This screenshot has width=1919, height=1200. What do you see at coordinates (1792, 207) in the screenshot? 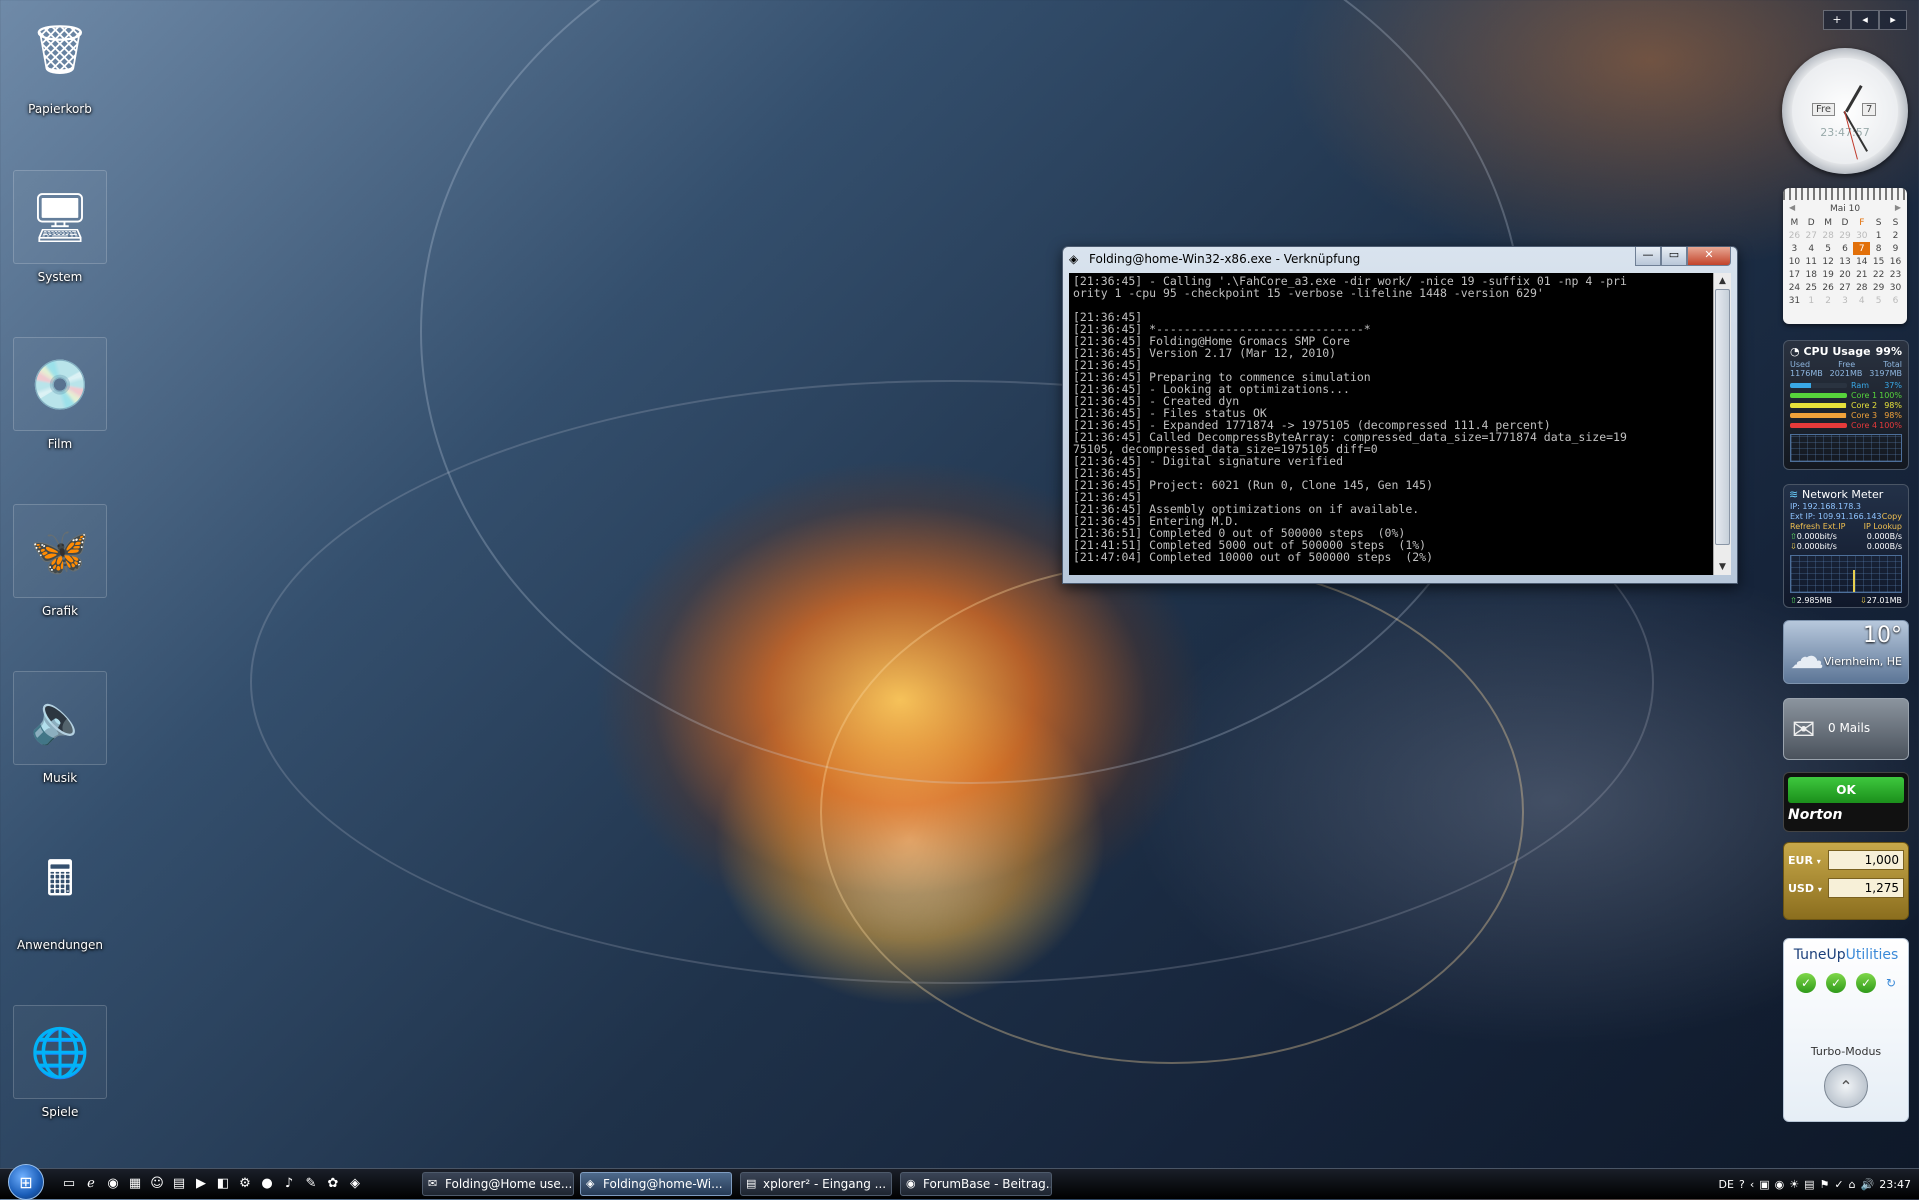
I see `calendar-prev-icon: ◀` at bounding box center [1792, 207].